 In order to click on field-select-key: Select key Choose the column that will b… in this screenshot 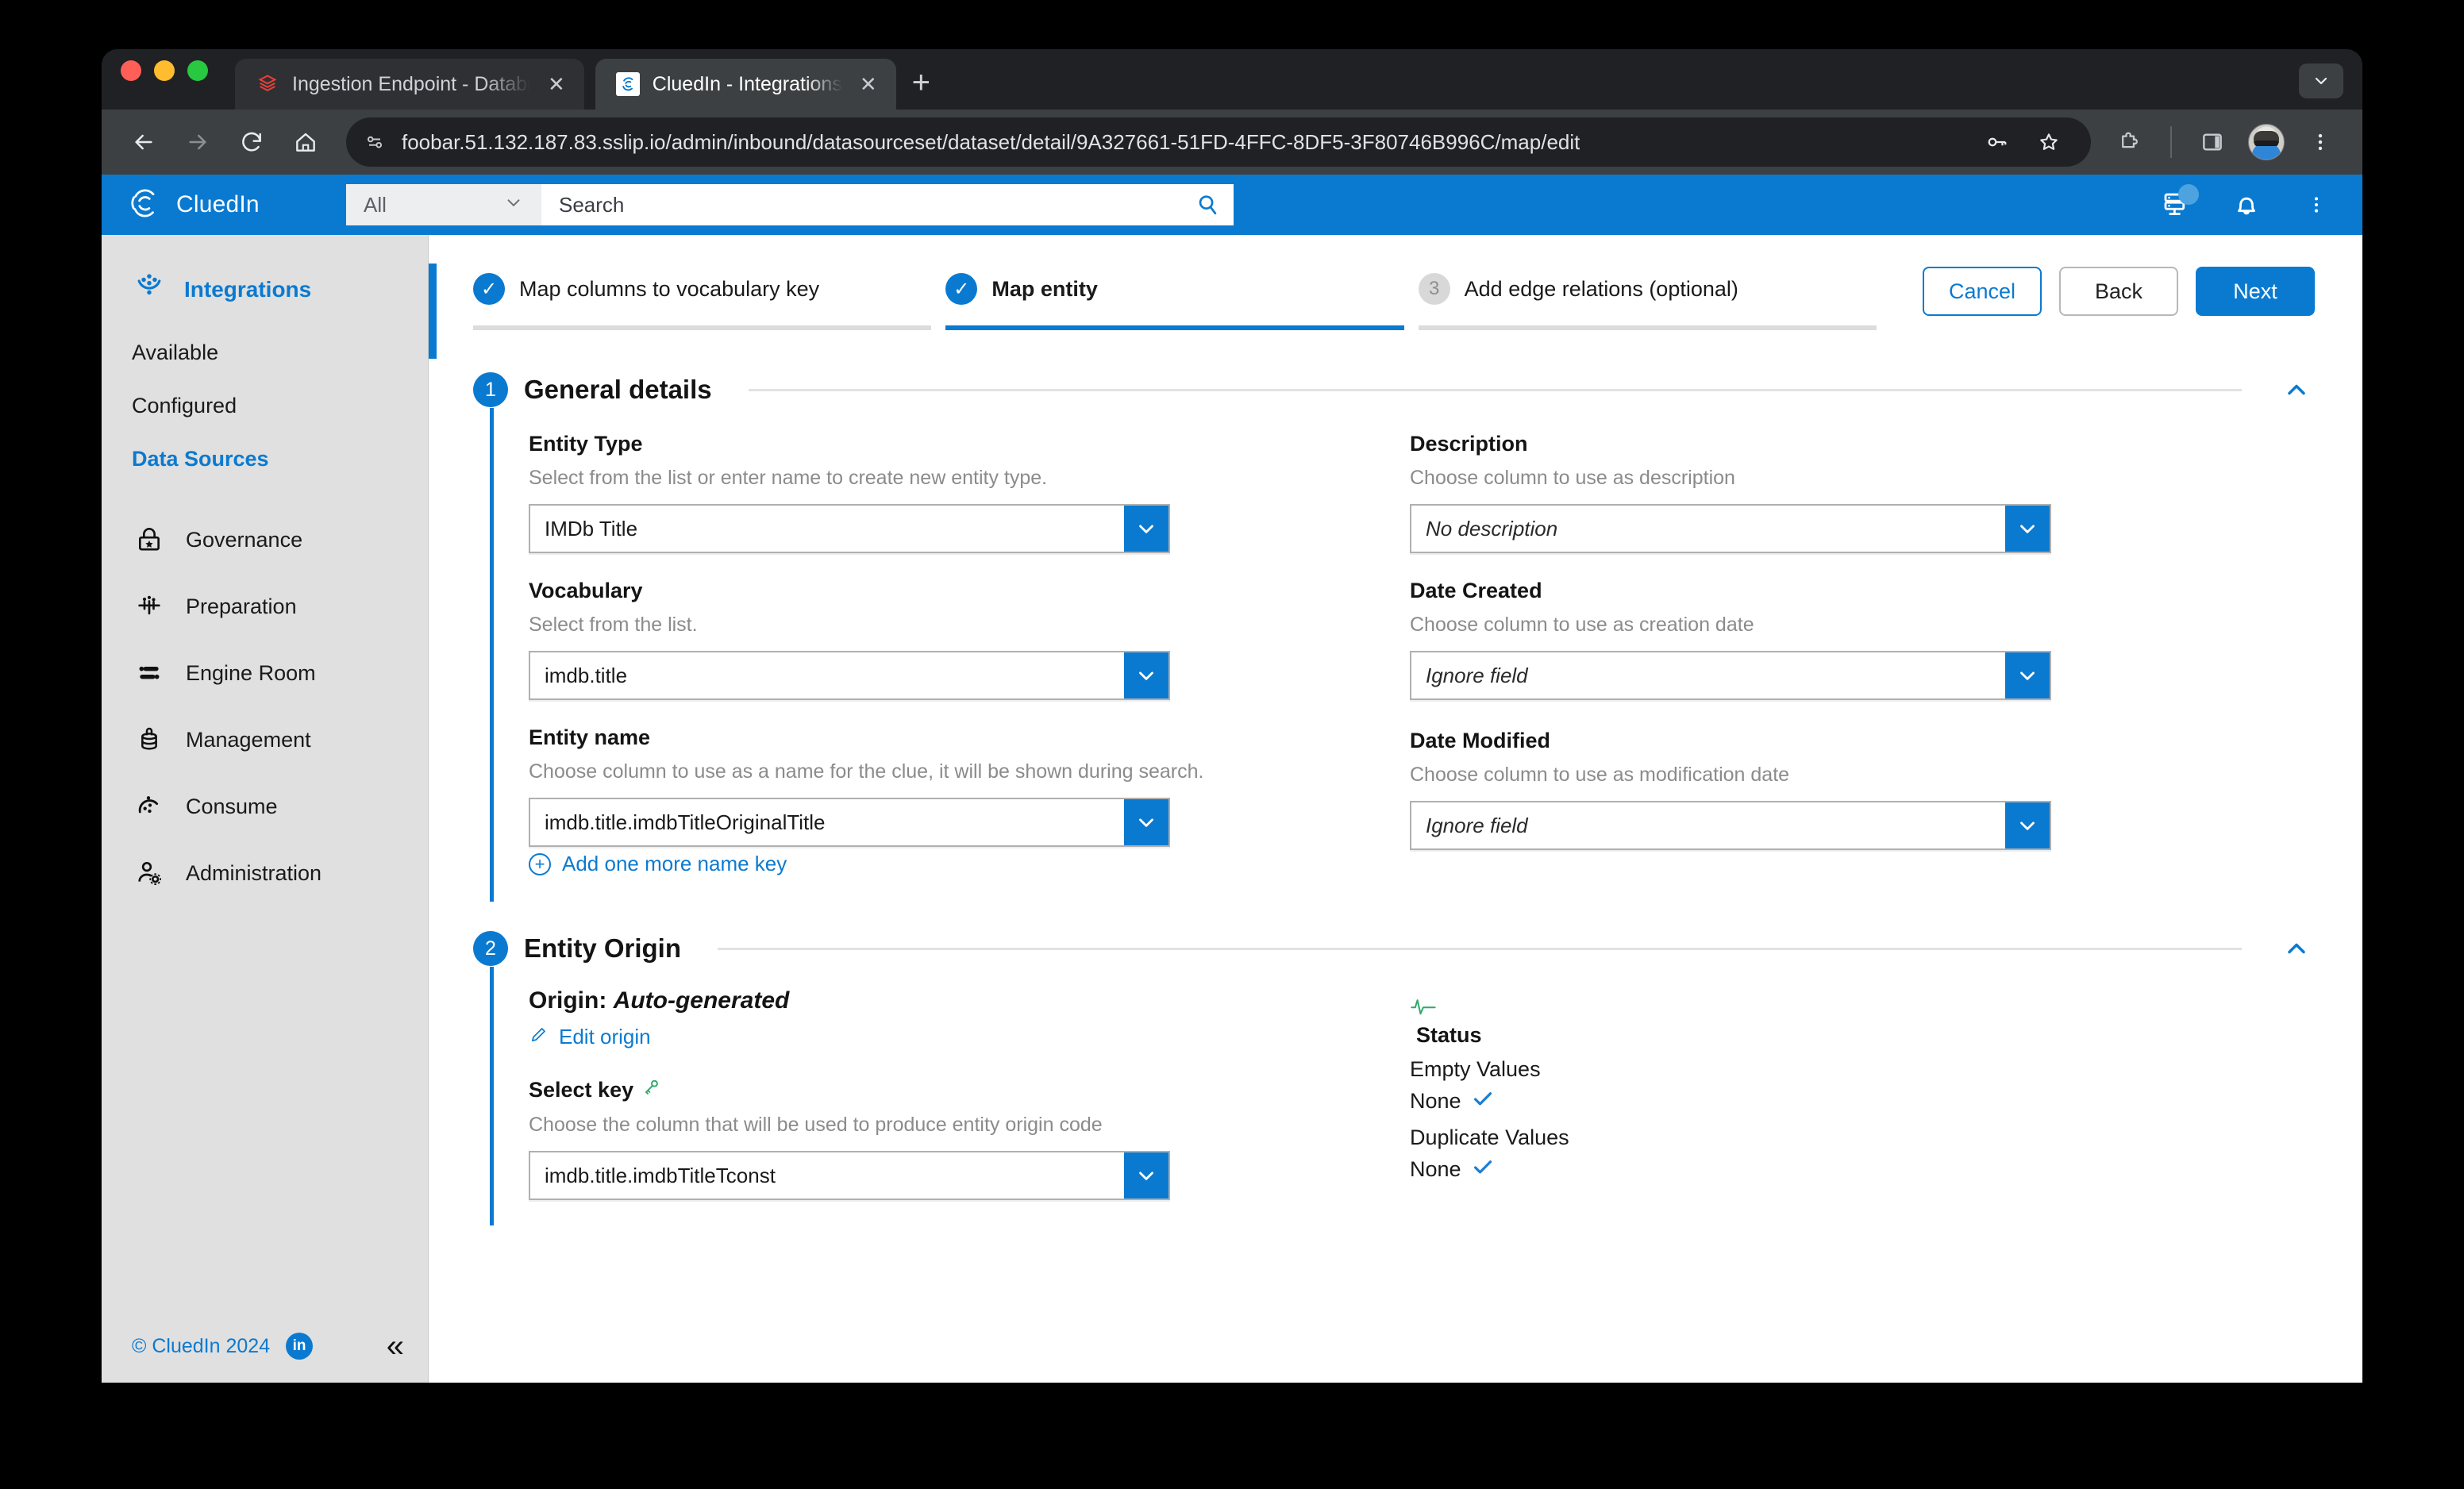, I will do `click(970, 1138)`.